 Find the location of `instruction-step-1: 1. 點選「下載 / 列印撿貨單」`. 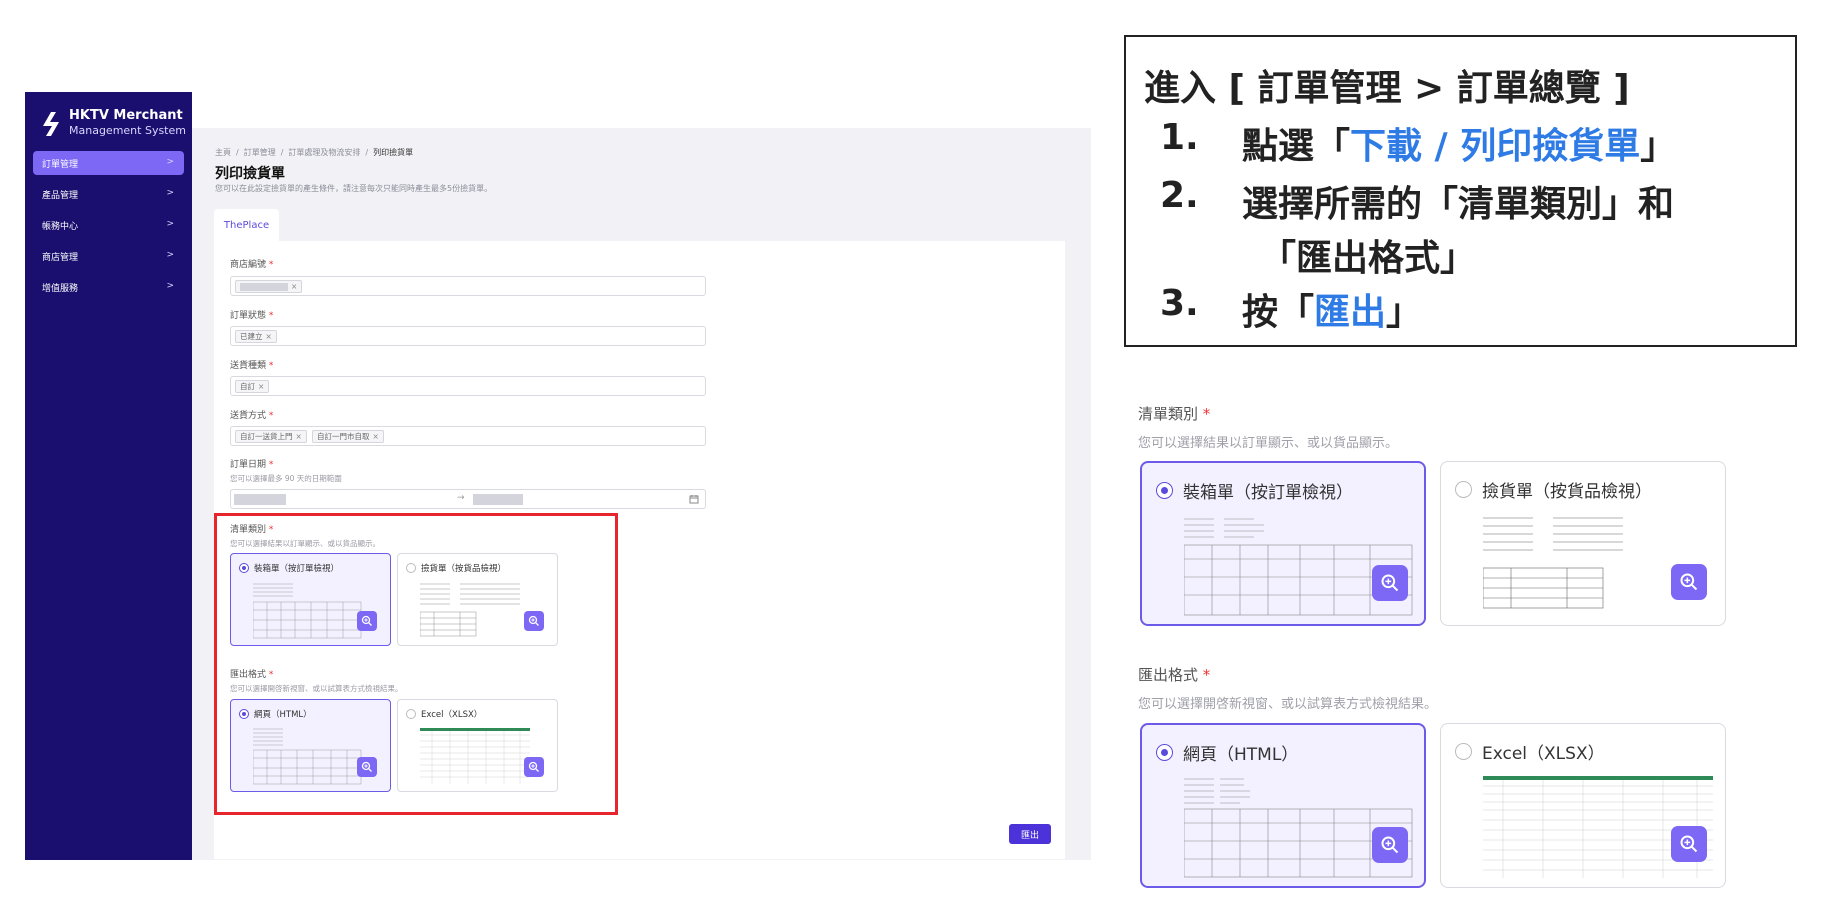

instruction-step-1: 1. 點選「下載 / 列印撿貨單」 is located at coordinates (1418, 142).